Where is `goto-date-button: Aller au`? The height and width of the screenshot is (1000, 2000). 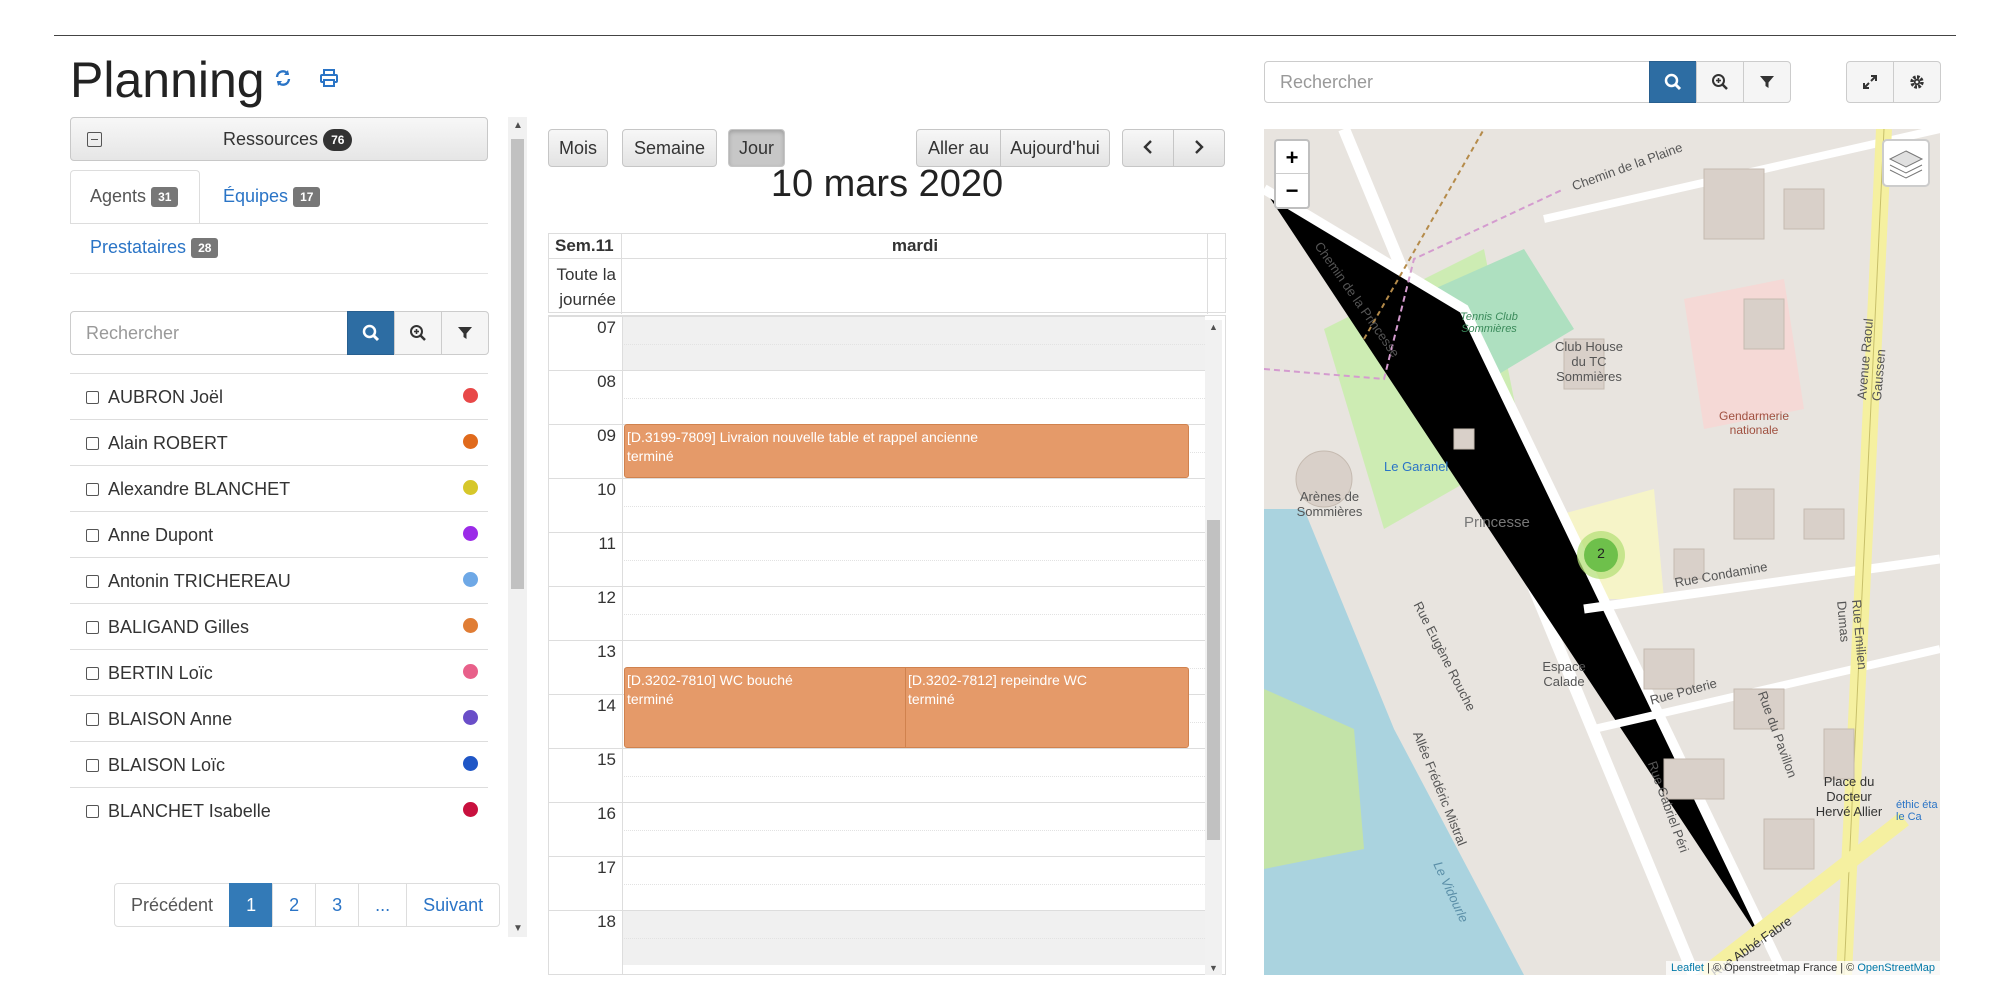
goto-date-button: Aller au is located at coordinates (958, 148).